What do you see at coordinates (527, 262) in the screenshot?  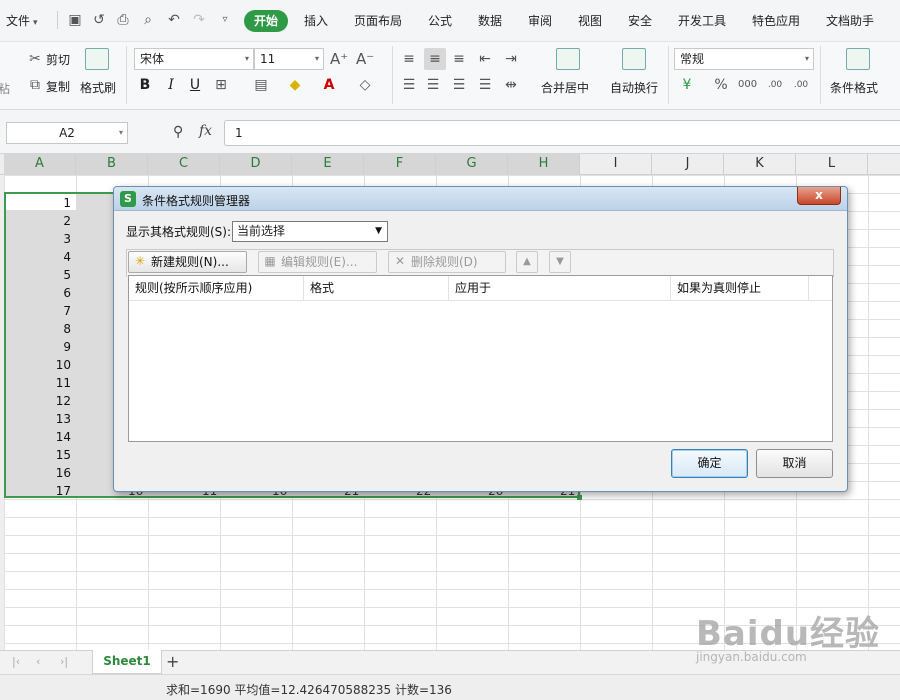 I see `move-up-button: ▲` at bounding box center [527, 262].